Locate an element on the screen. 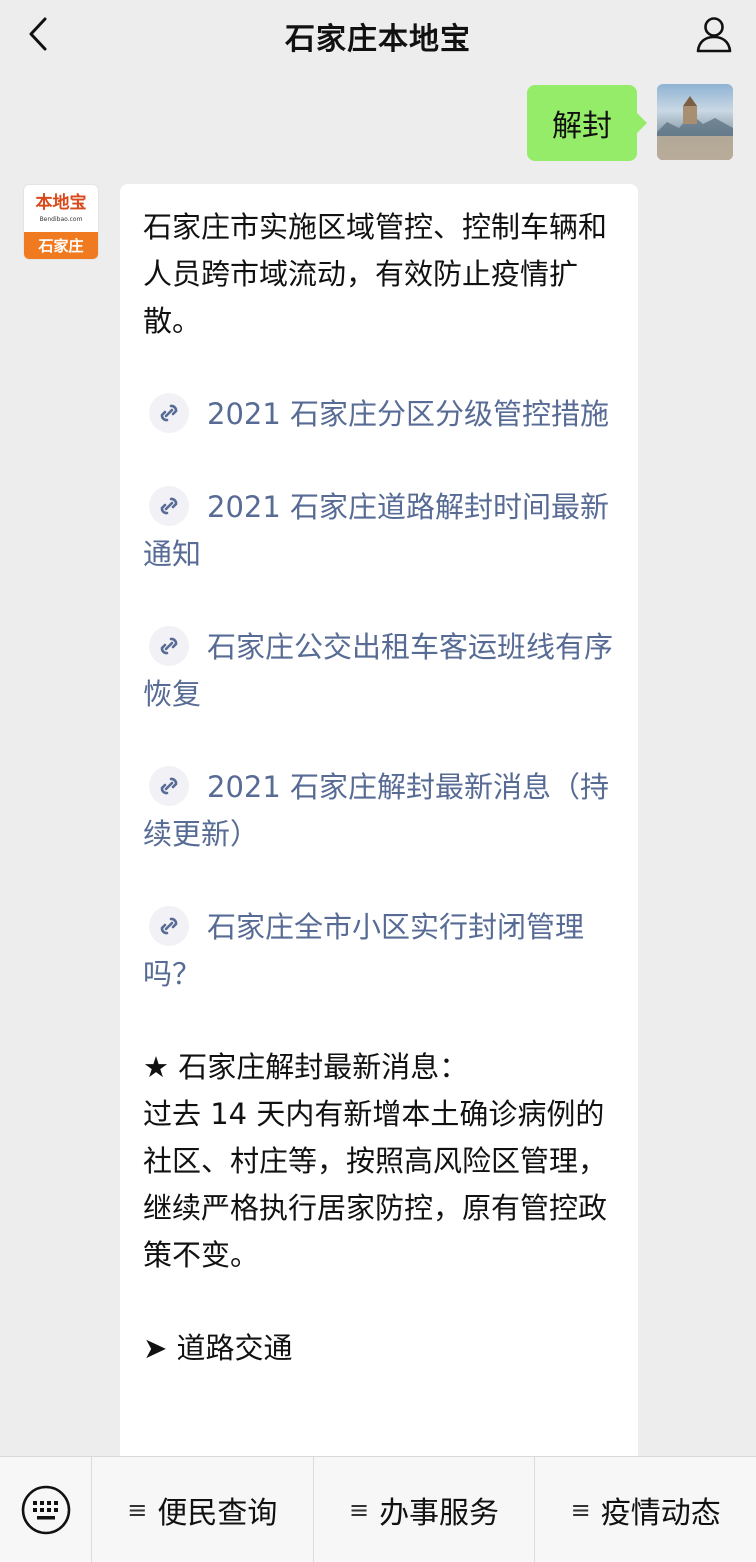  news-heading: ★ 石家庄解封最新消息： is located at coordinates (306, 1067).